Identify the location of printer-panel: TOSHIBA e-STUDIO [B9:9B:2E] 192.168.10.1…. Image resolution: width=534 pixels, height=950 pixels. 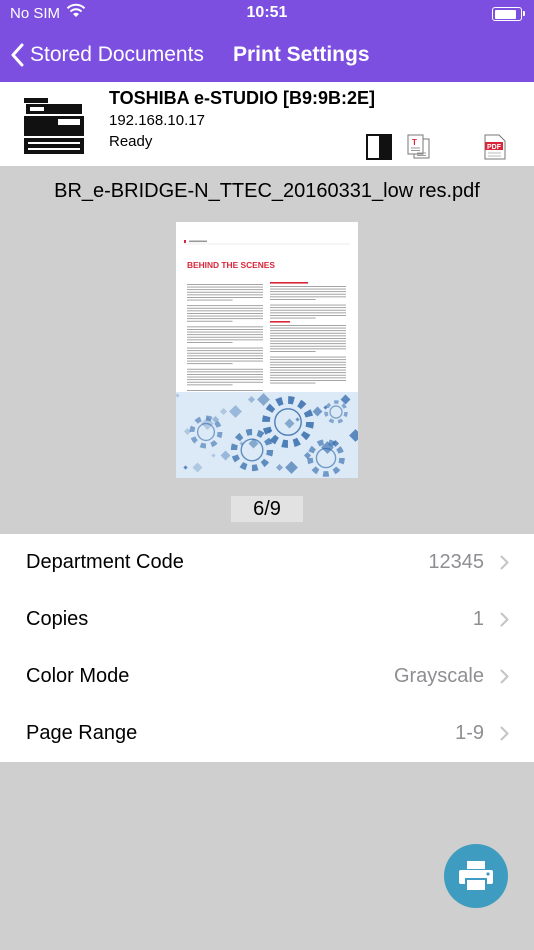
(267, 124).